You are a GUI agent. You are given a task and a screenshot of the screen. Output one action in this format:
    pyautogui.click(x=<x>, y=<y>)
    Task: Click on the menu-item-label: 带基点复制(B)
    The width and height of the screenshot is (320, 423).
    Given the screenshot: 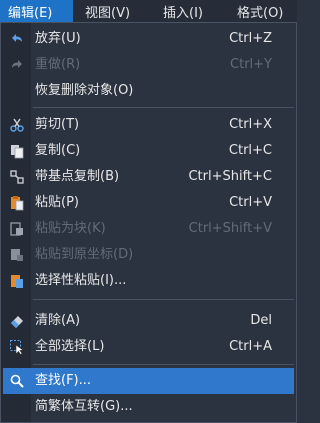 What is the action you would take?
    pyautogui.click(x=77, y=176)
    